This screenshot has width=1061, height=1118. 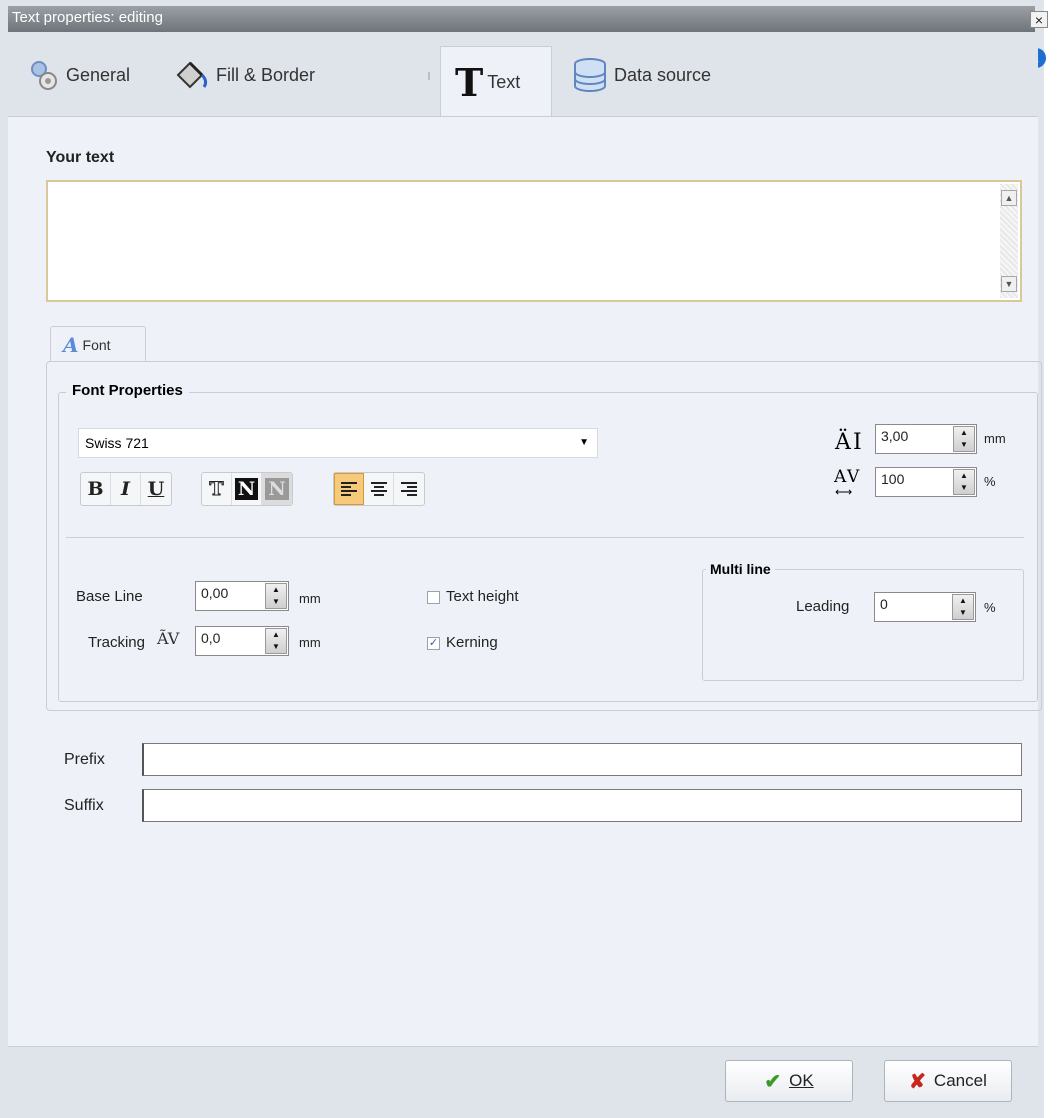 I want to click on kerning-checkbox: ✓, so click(x=433, y=643).